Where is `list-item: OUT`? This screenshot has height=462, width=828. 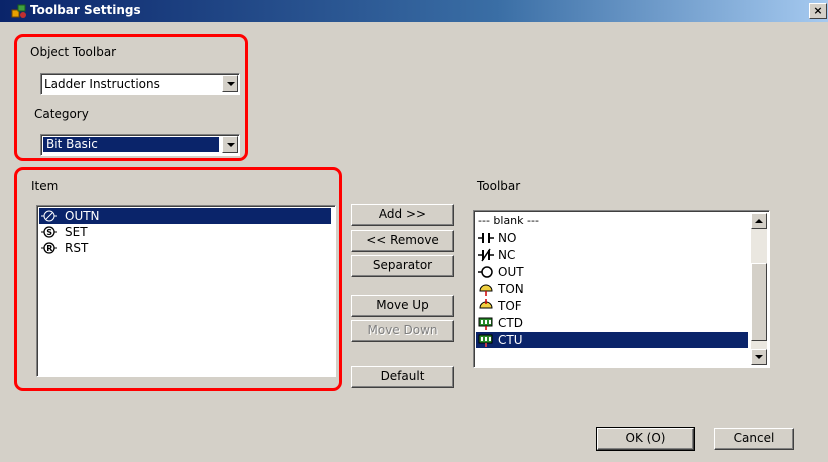 list-item: OUT is located at coordinates (612, 272).